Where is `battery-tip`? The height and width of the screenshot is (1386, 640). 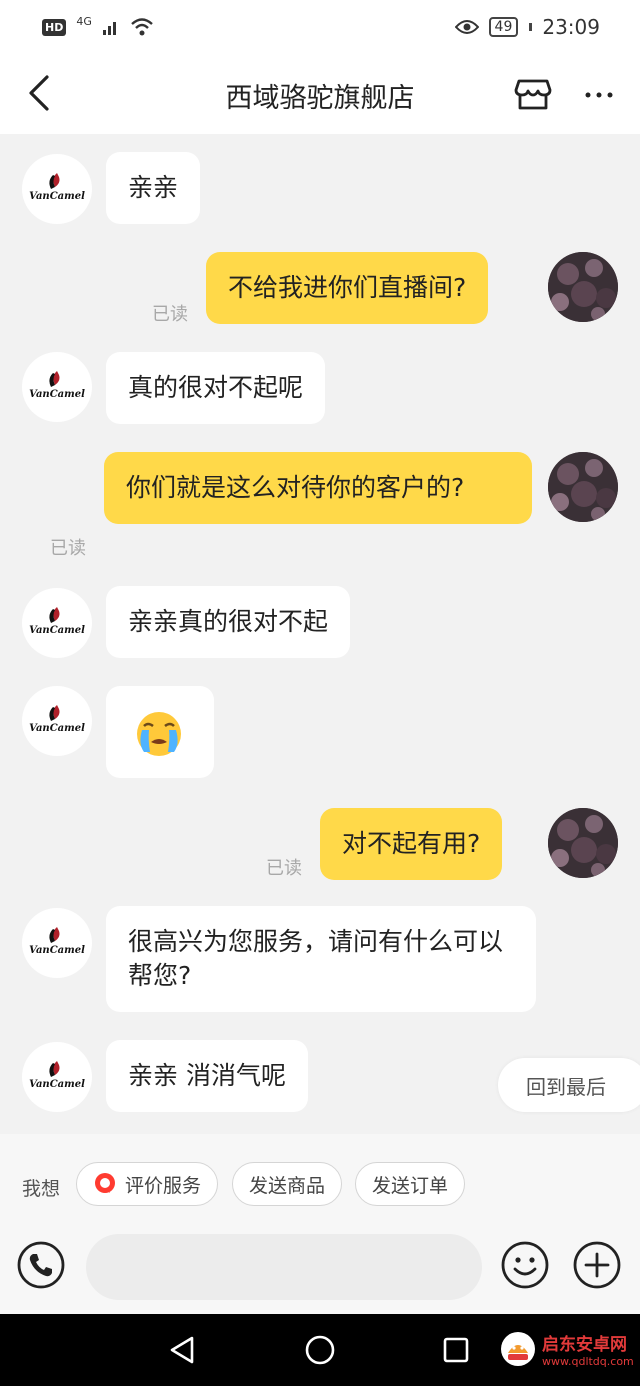
battery-tip is located at coordinates (531, 27).